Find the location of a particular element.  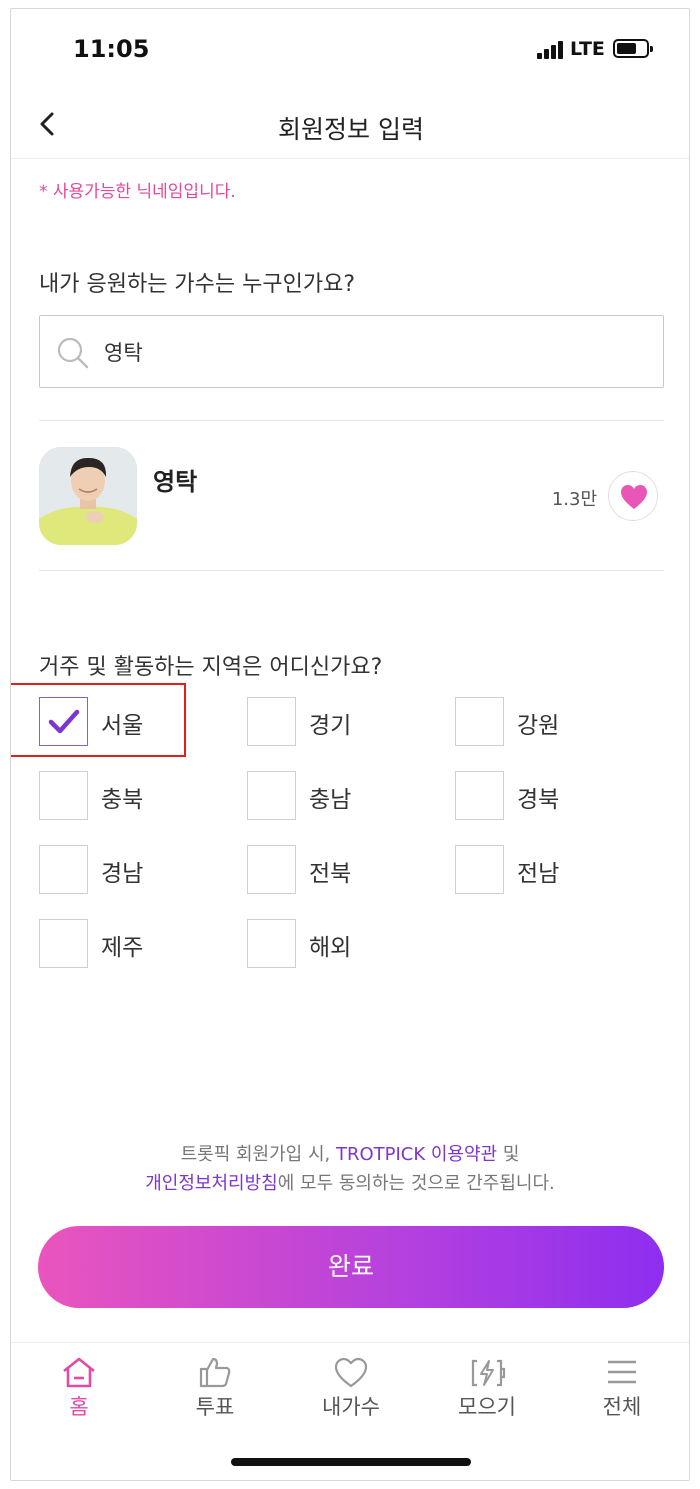

page-title: 회원정보 입력 is located at coordinates (351, 129).